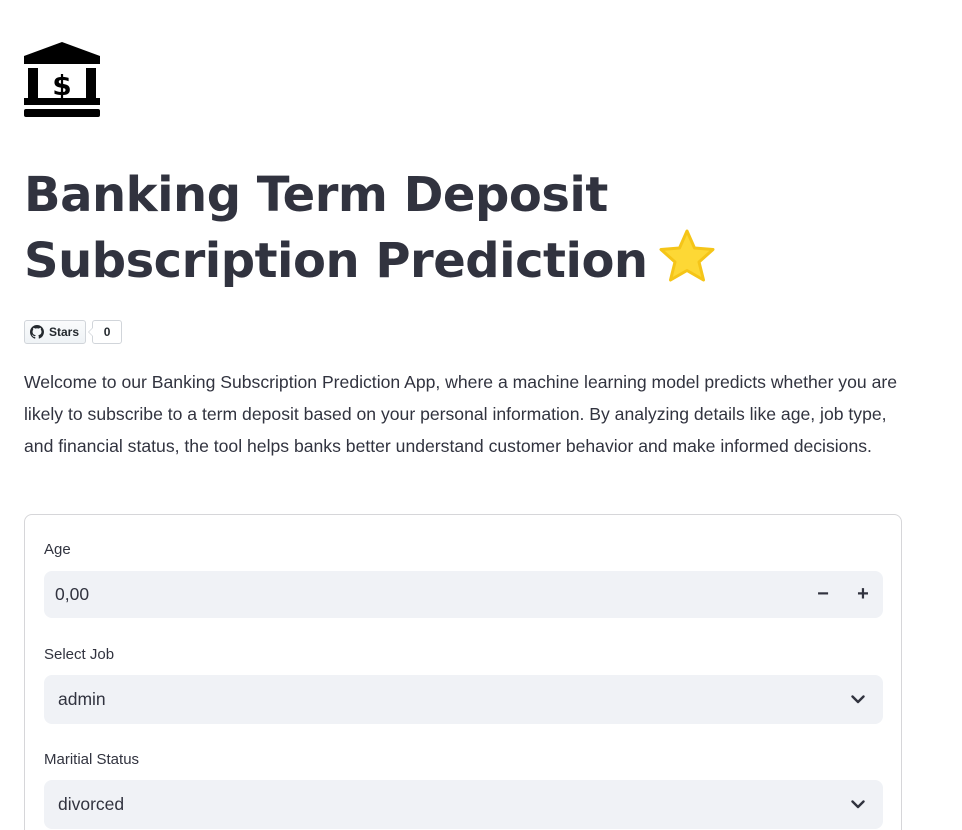 The image size is (962, 830). I want to click on github-stars-label: Stars, so click(64, 332).